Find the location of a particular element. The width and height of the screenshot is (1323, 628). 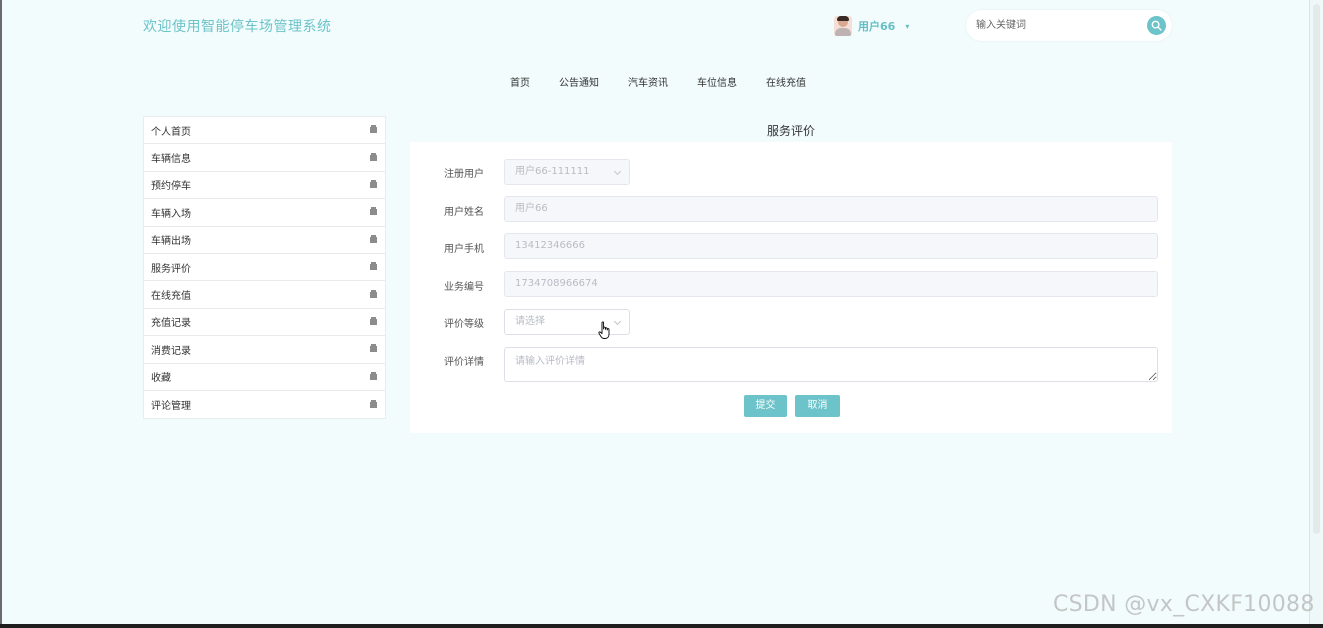

sidebar-item-consumption-records: 消费记录 is located at coordinates (264, 350).